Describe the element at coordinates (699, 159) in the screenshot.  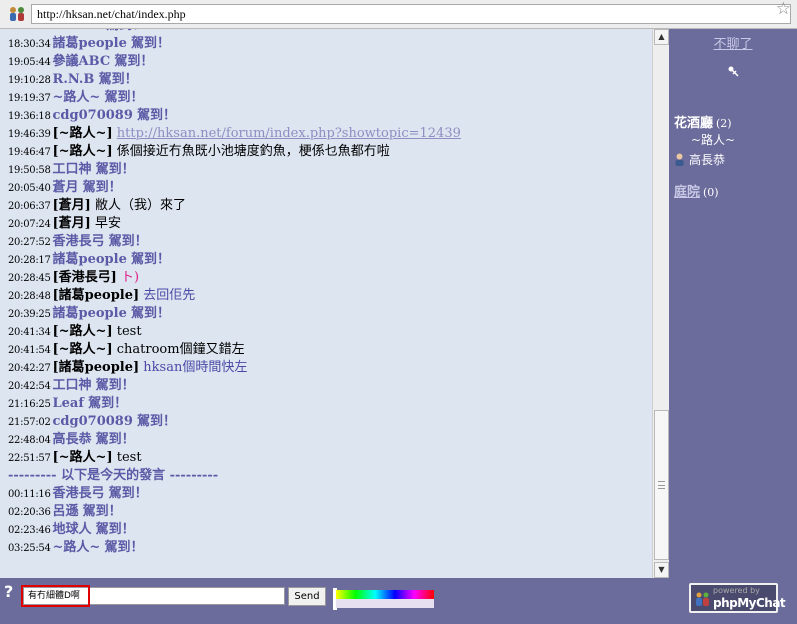
I see `user-item: 高長恭` at that location.